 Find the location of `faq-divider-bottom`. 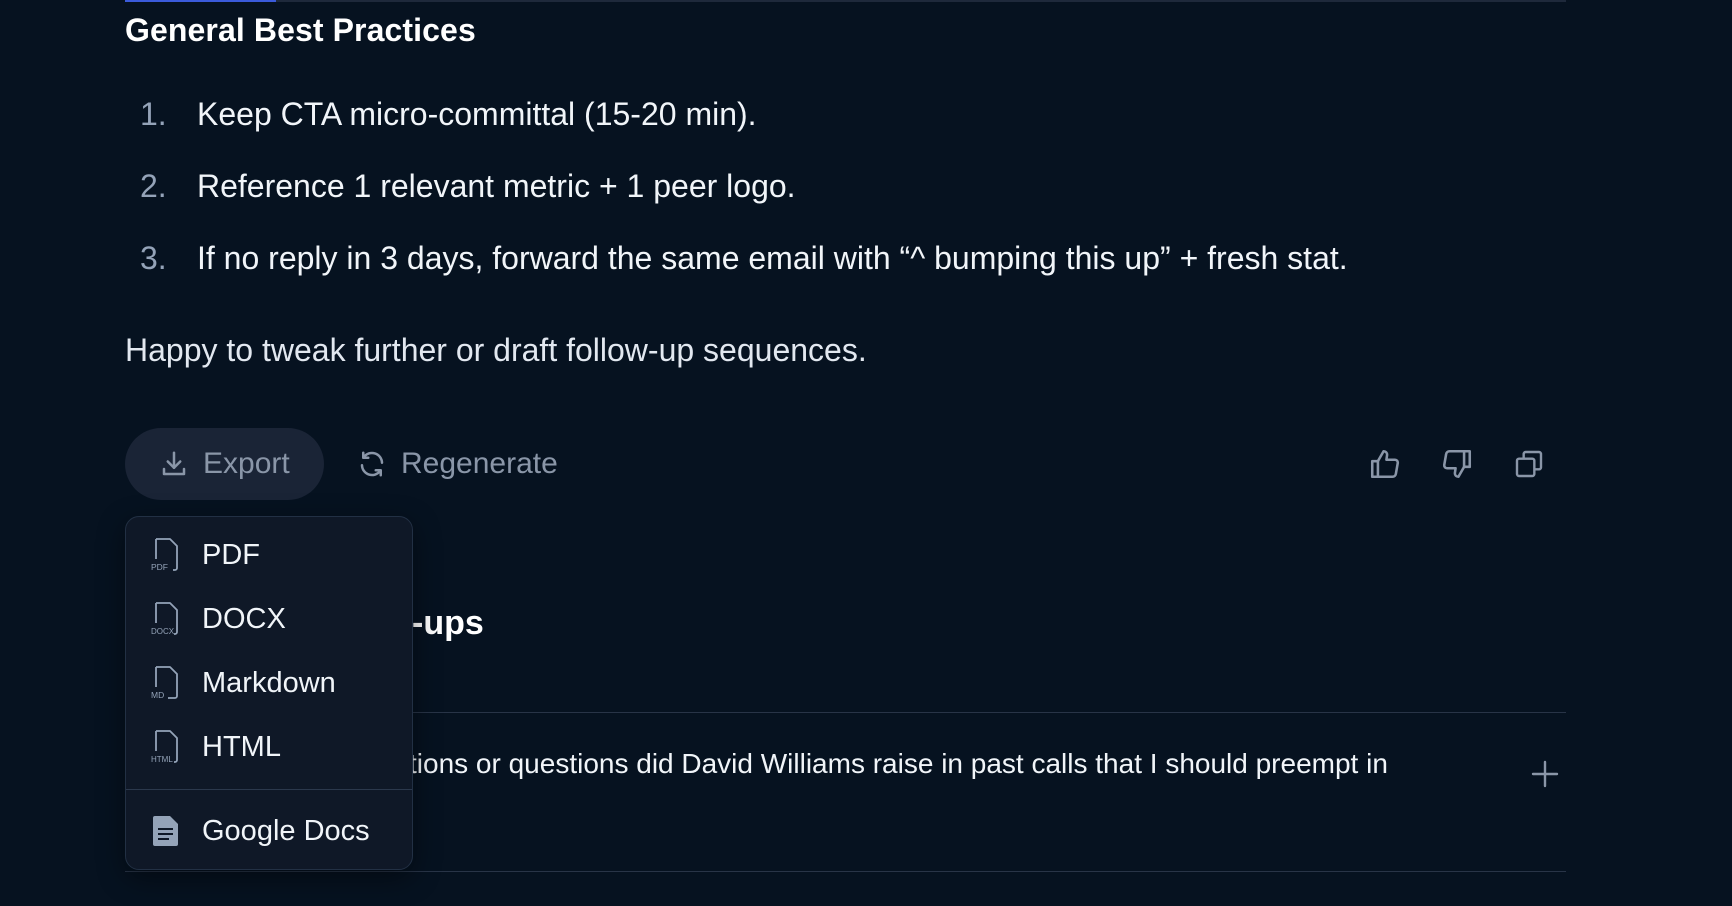

faq-divider-bottom is located at coordinates (845, 871).